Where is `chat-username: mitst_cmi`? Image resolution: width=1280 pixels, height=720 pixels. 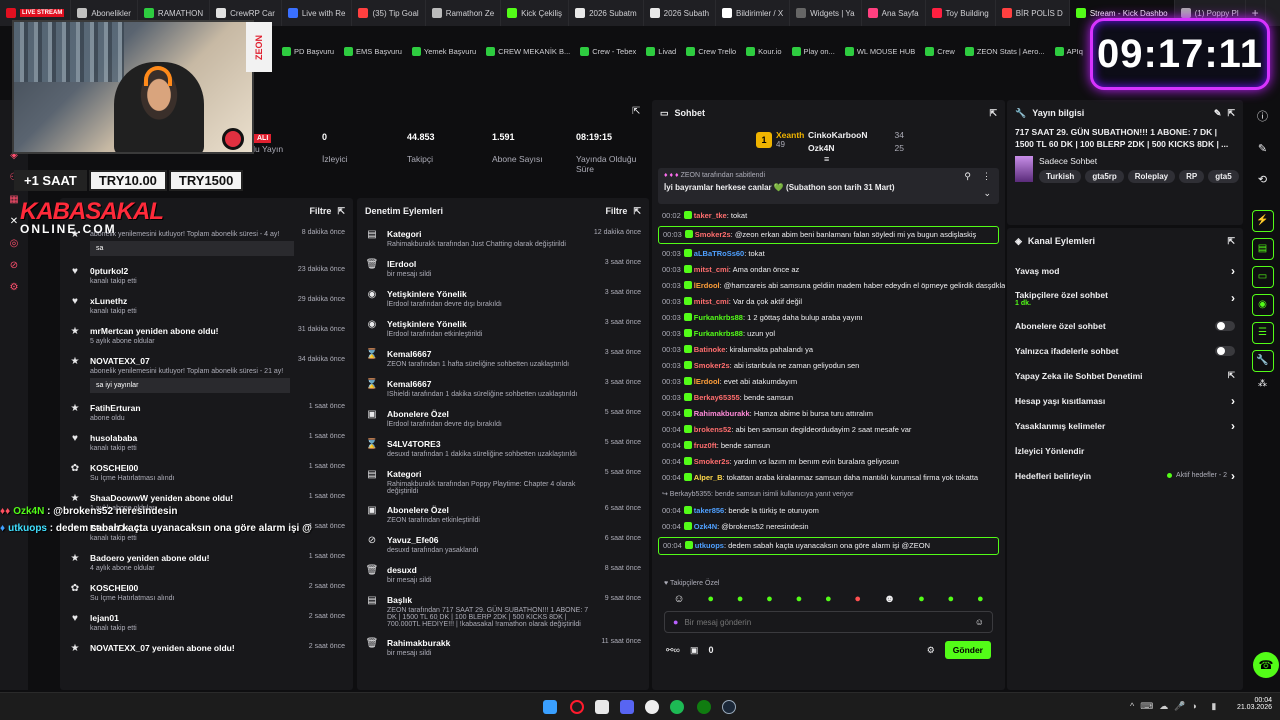
chat-username: mitst_cmi is located at coordinates (711, 301).